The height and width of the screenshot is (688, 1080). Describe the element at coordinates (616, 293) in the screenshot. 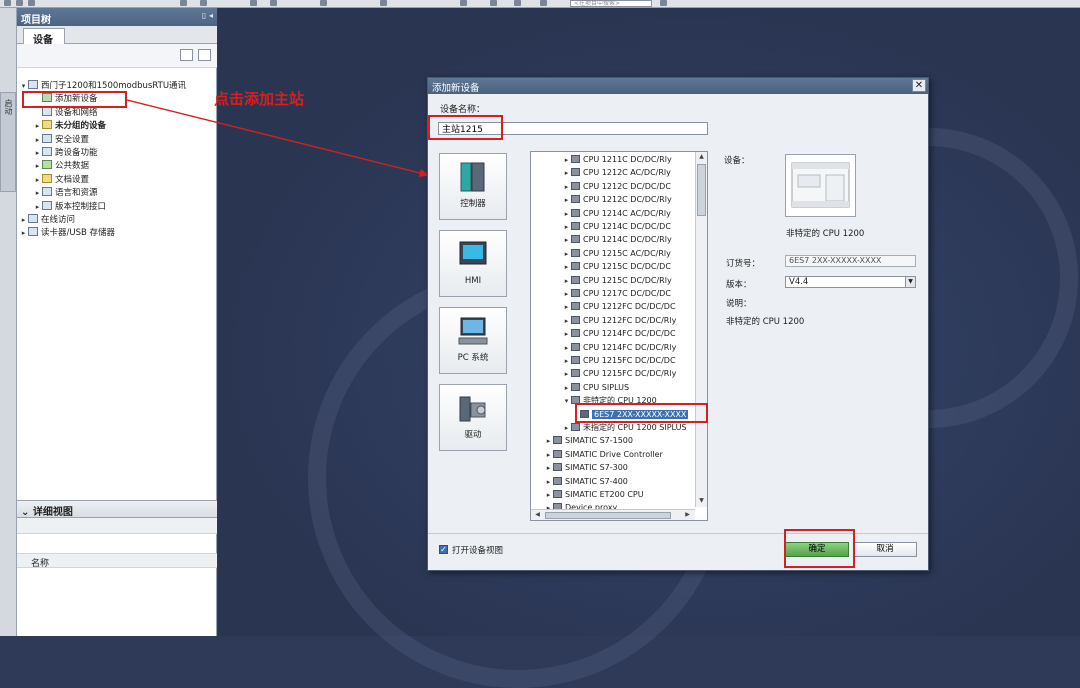

I see `catalog-item: ▸ CPU 1217C DC/DC/DC` at that location.